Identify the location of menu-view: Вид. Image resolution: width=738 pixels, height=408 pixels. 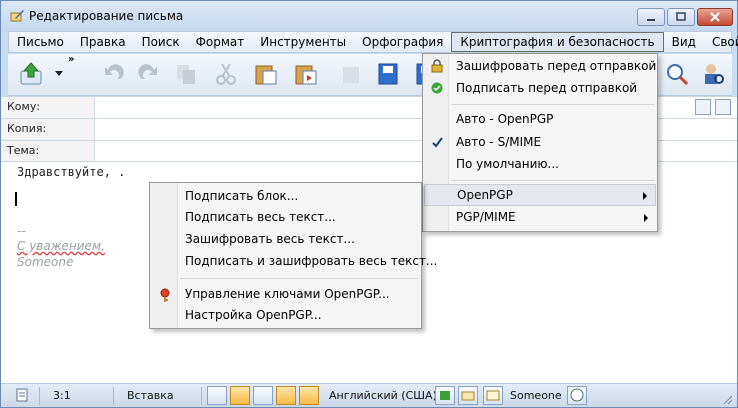
(684, 42).